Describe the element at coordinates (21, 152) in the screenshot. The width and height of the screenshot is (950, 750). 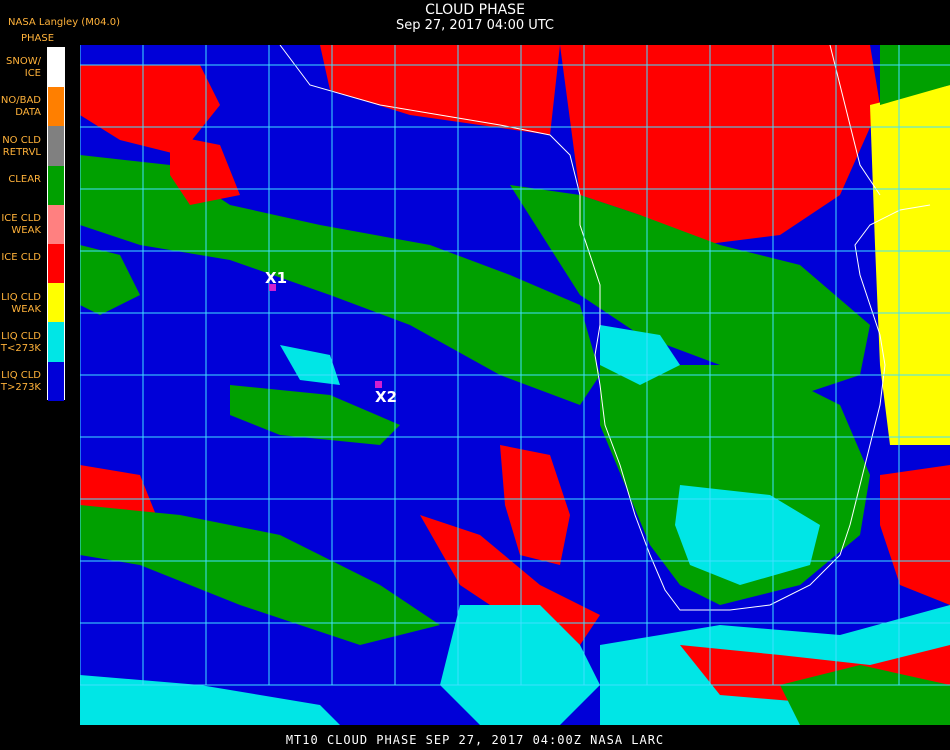
I see `legend-line2: RETRVL` at that location.